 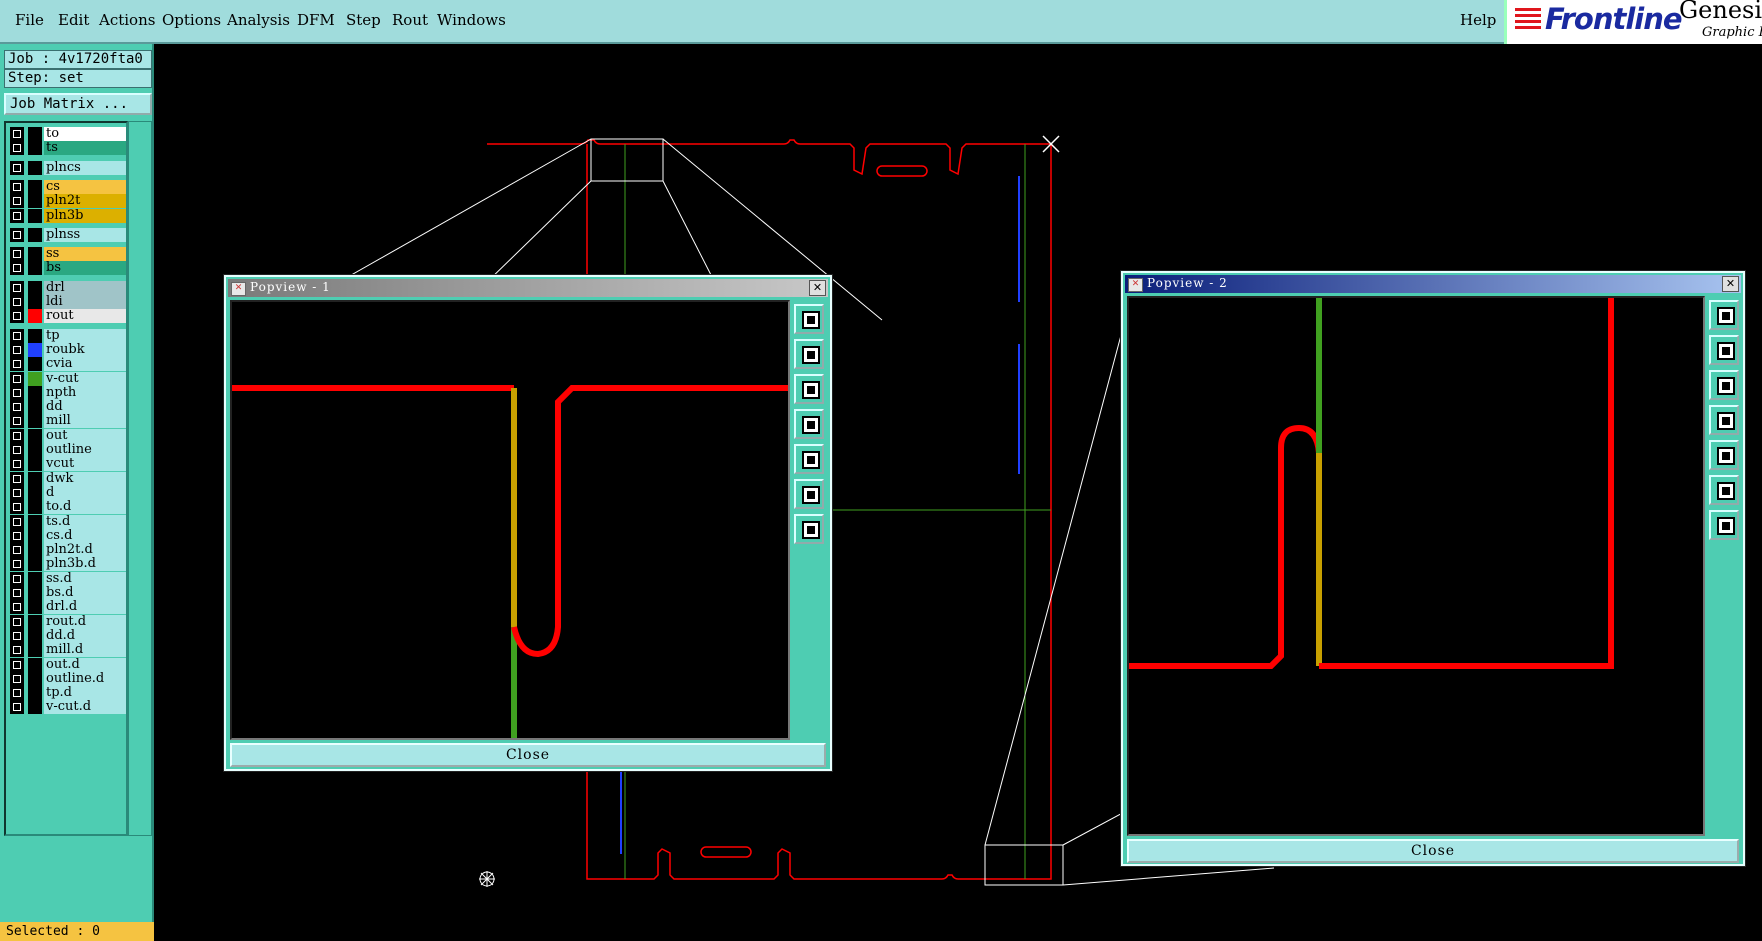 I want to click on layer-name: to.d, so click(x=85, y=507).